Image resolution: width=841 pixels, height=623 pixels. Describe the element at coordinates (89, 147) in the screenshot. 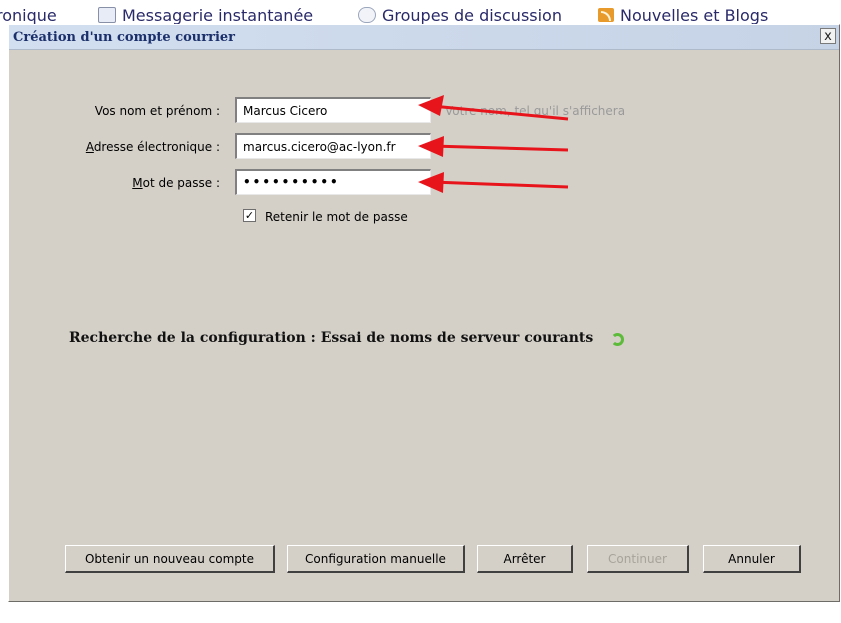

I see `email-label-mnemonic: A` at that location.